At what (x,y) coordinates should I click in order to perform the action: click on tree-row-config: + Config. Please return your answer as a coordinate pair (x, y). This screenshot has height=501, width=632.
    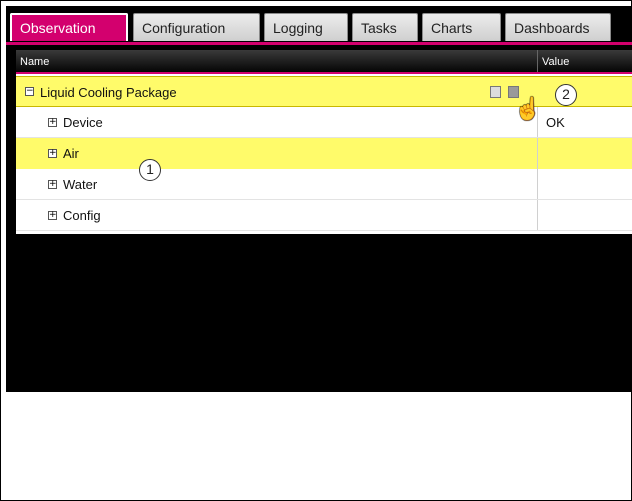
    Looking at the image, I should click on (324, 215).